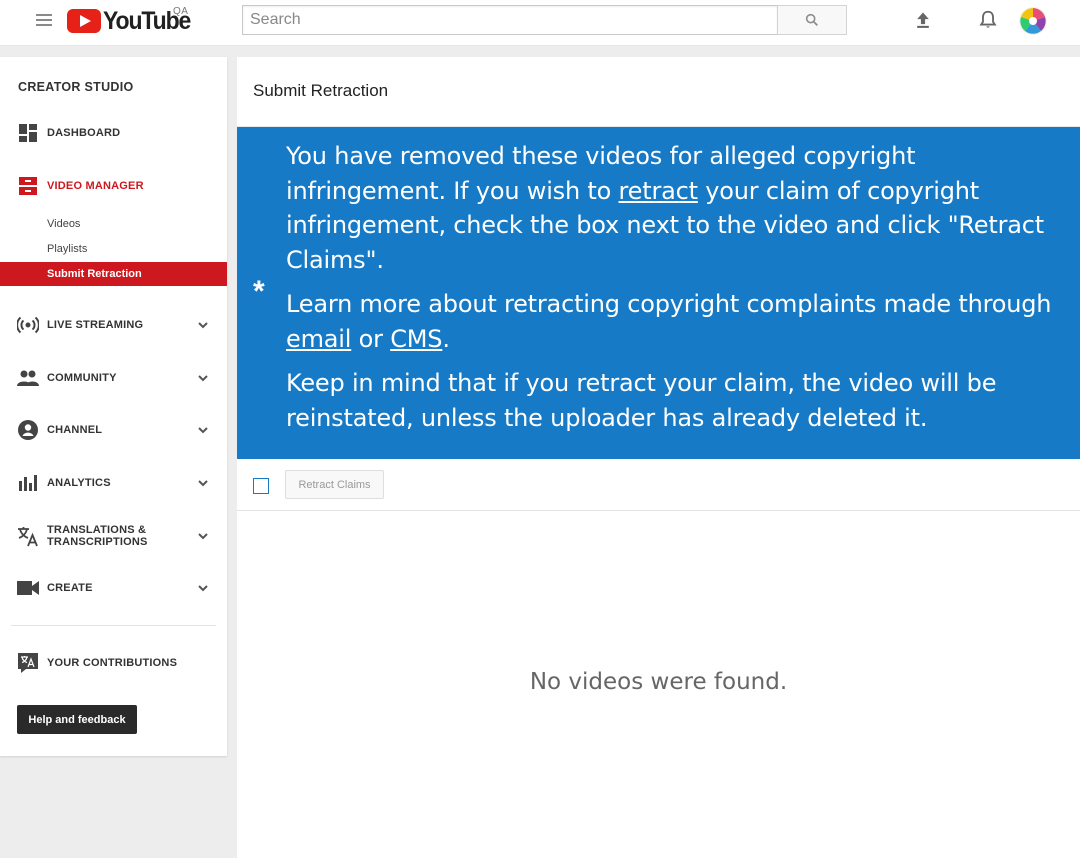 The height and width of the screenshot is (858, 1080). I want to click on sidebar-item-label: CHANNEL, so click(75, 430).